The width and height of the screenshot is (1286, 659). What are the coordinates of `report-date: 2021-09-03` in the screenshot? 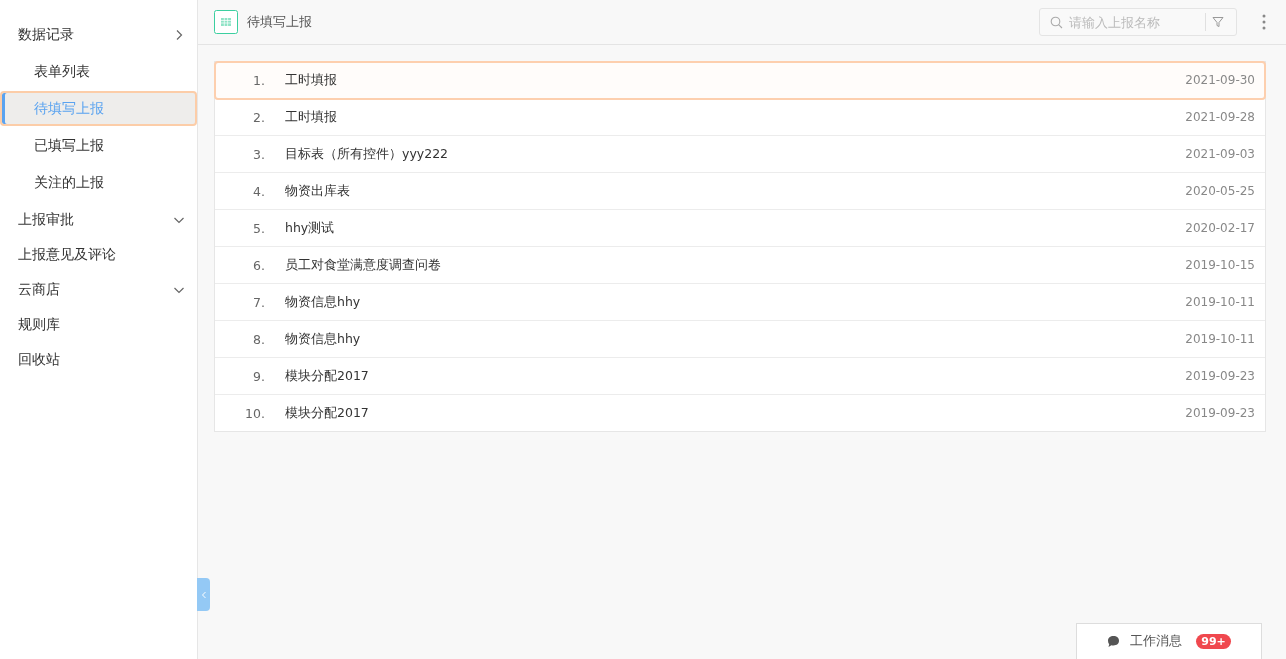 It's located at (1220, 154).